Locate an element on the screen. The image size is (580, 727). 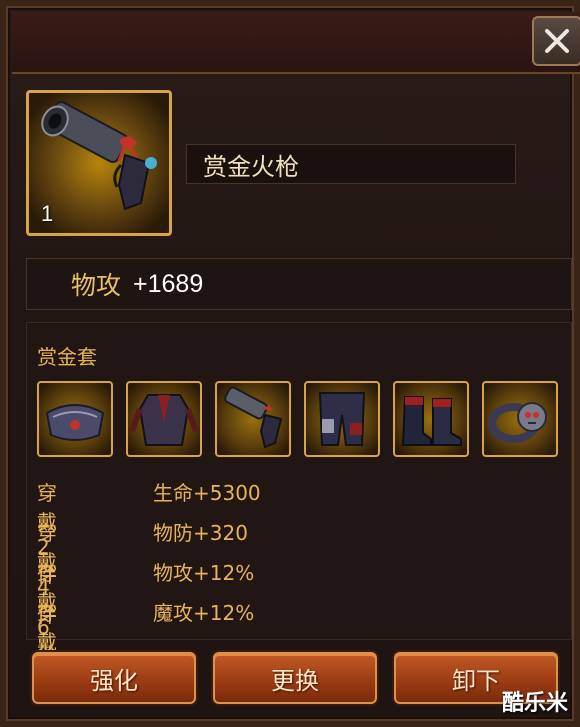
chest-armor-icon is located at coordinates (164, 420).